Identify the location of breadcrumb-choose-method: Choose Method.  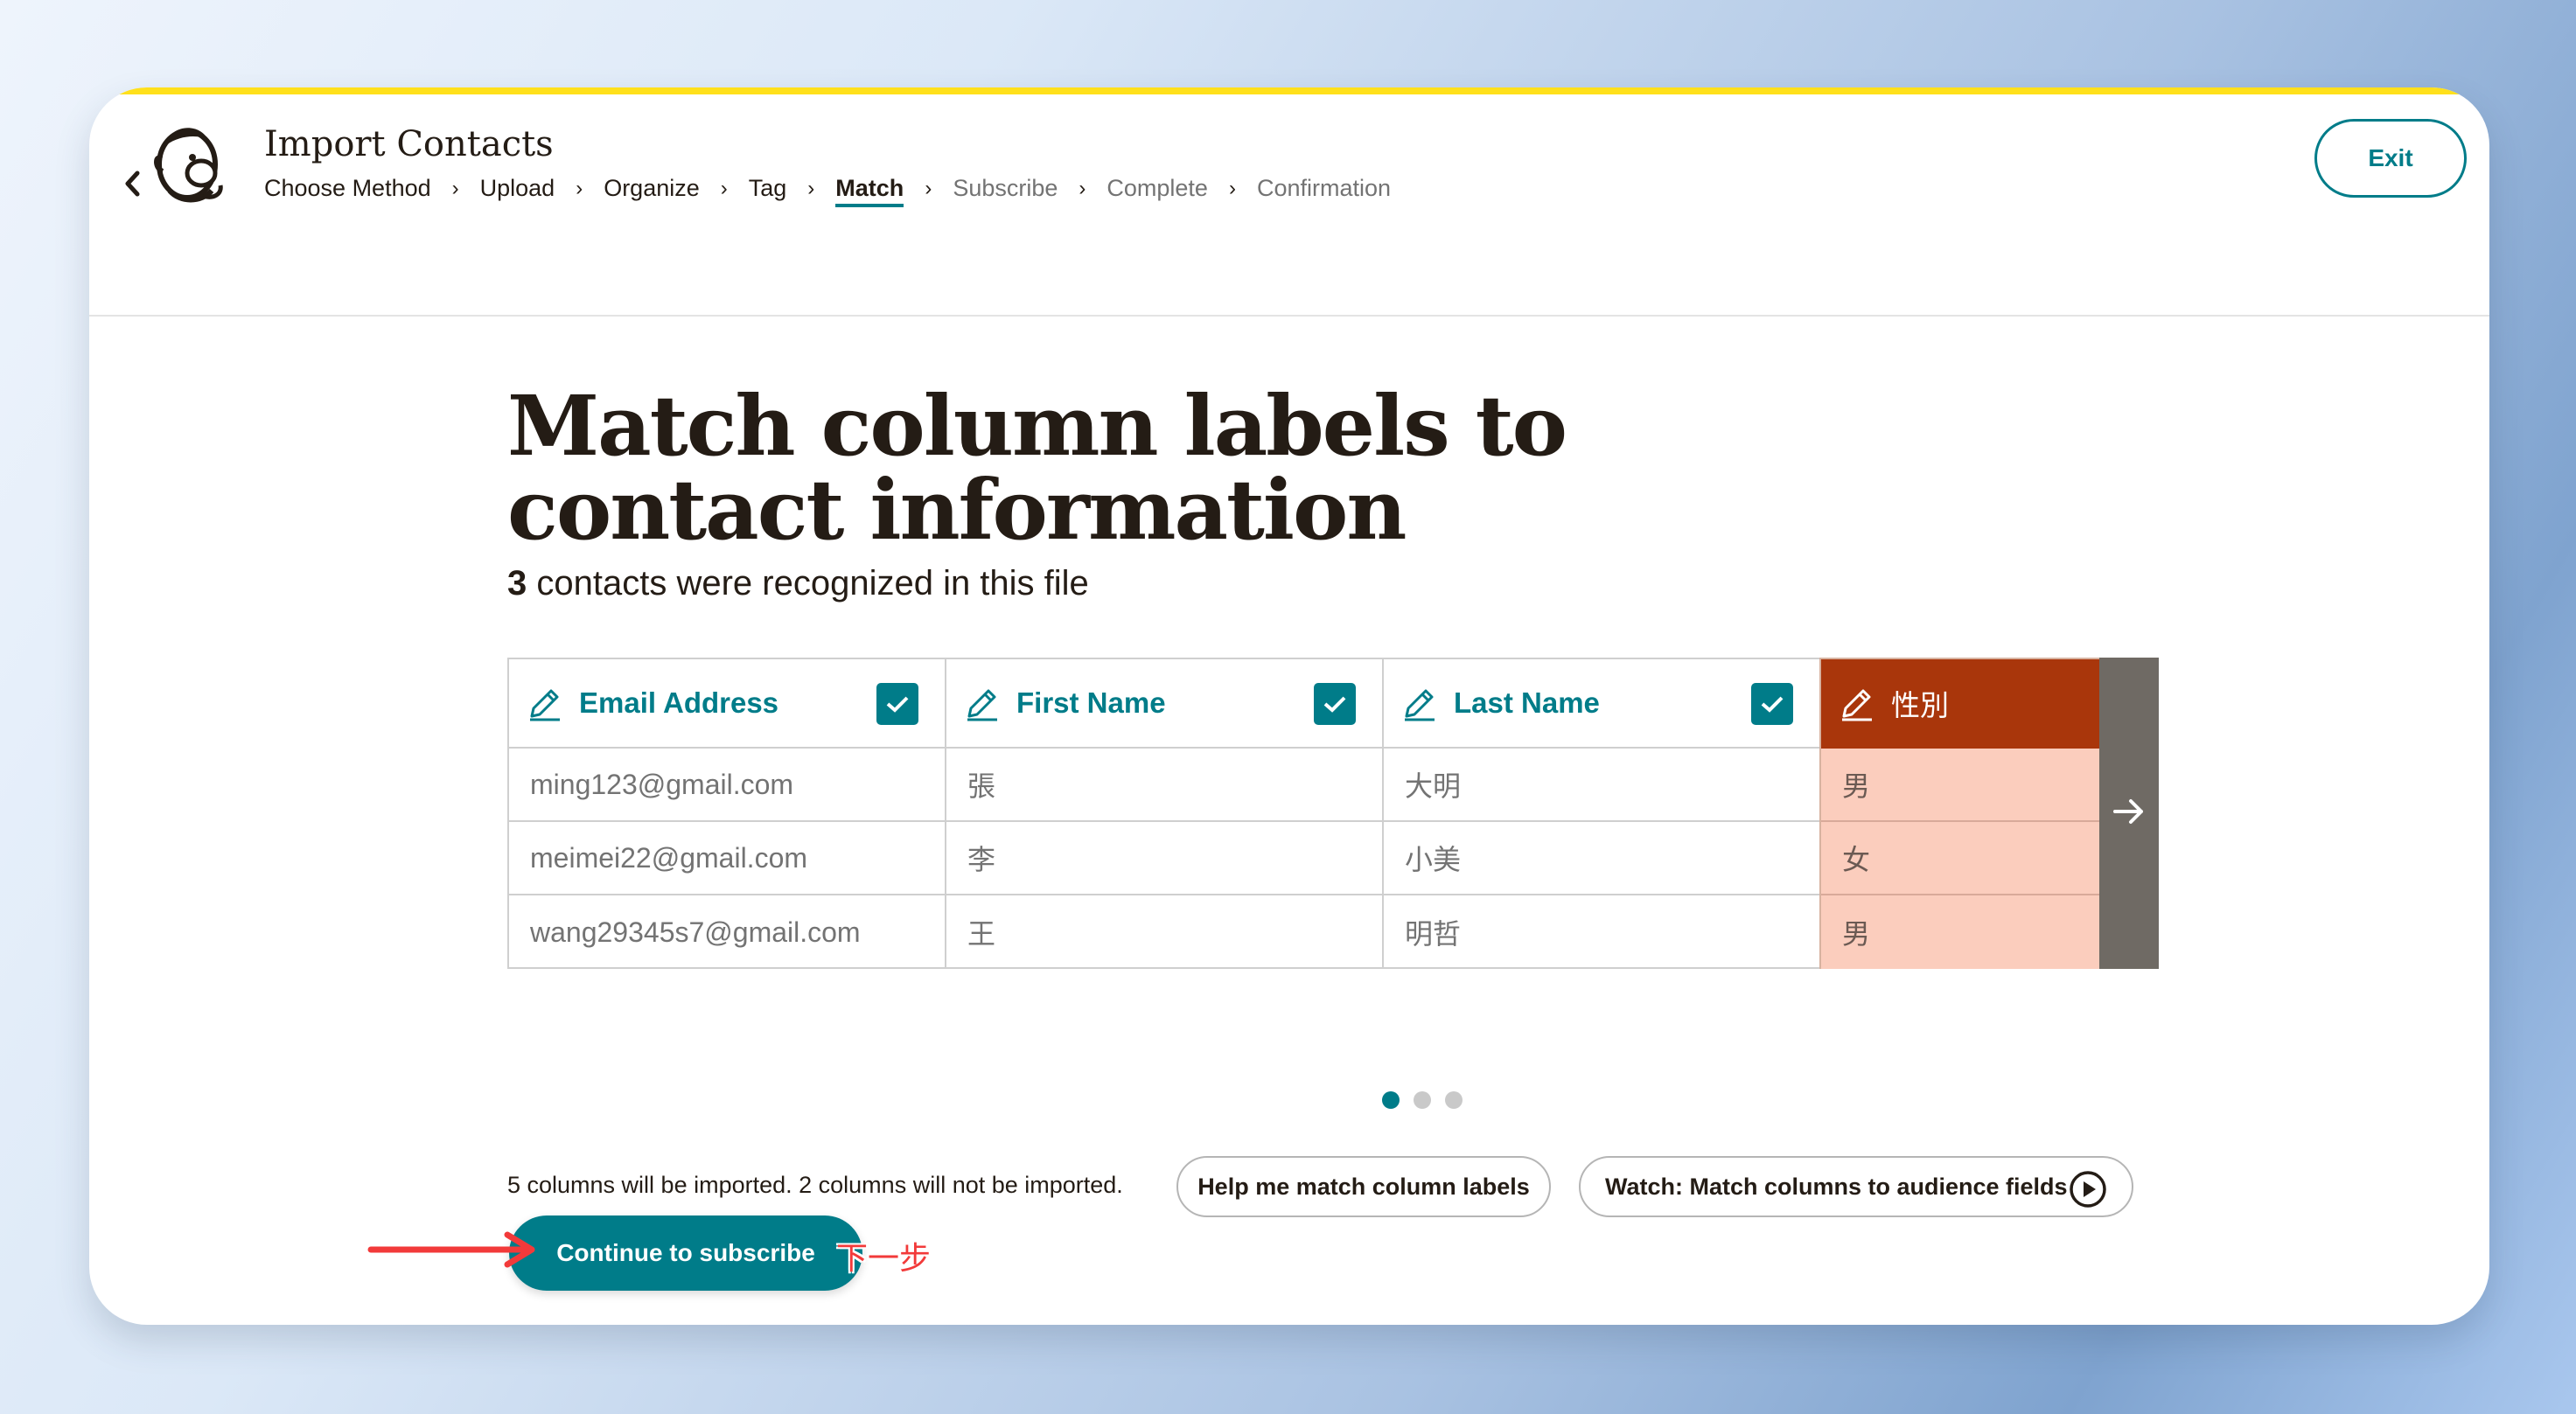
(347, 191).